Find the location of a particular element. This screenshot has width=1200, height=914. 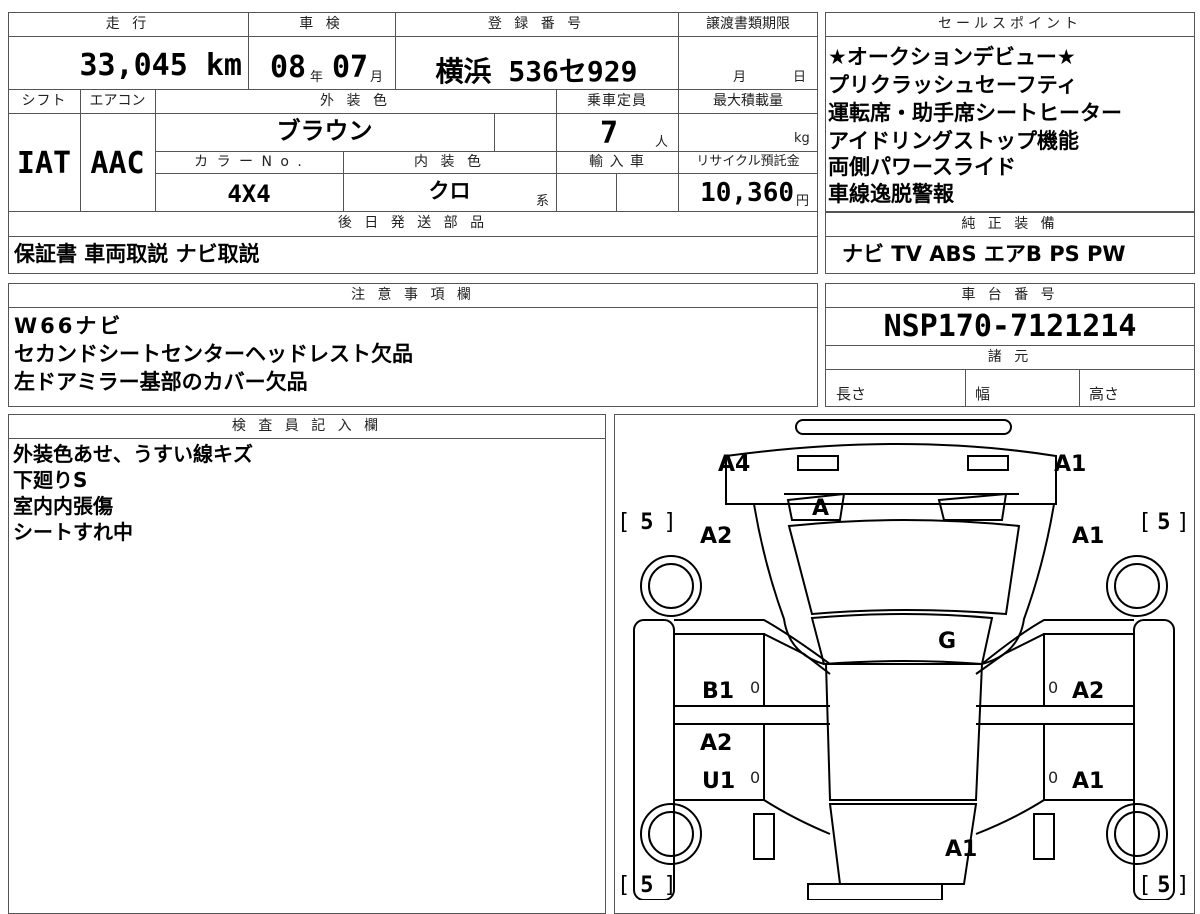

recycle-fee-header: リサイクル預託金 is located at coordinates (748, 161).